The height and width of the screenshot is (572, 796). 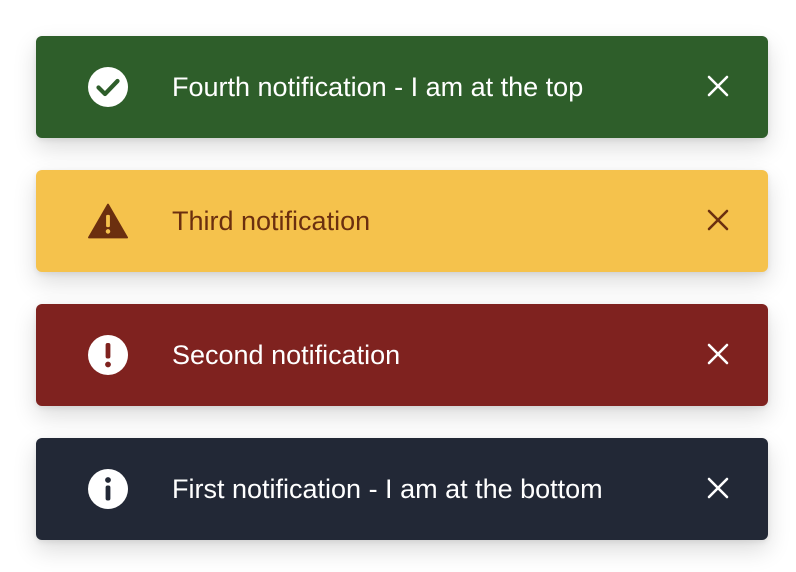 What do you see at coordinates (387, 489) in the screenshot?
I see `notification-message: First notification - I am at the bottom` at bounding box center [387, 489].